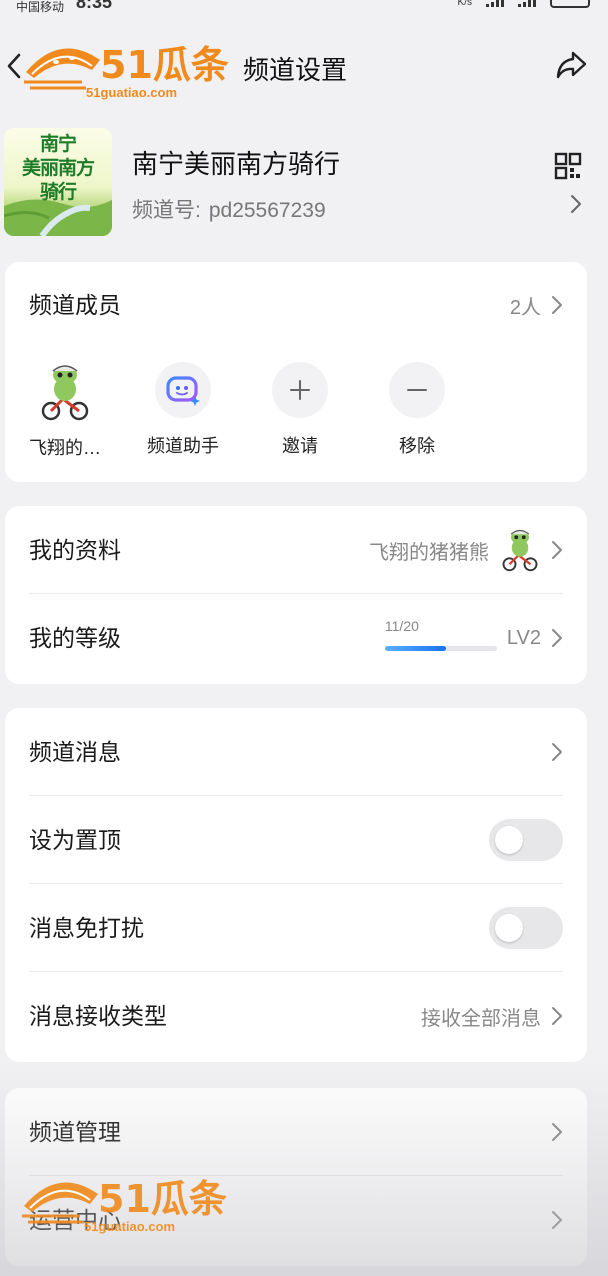 The image size is (608, 1276). I want to click on chevron-left-icon, so click(14, 66).